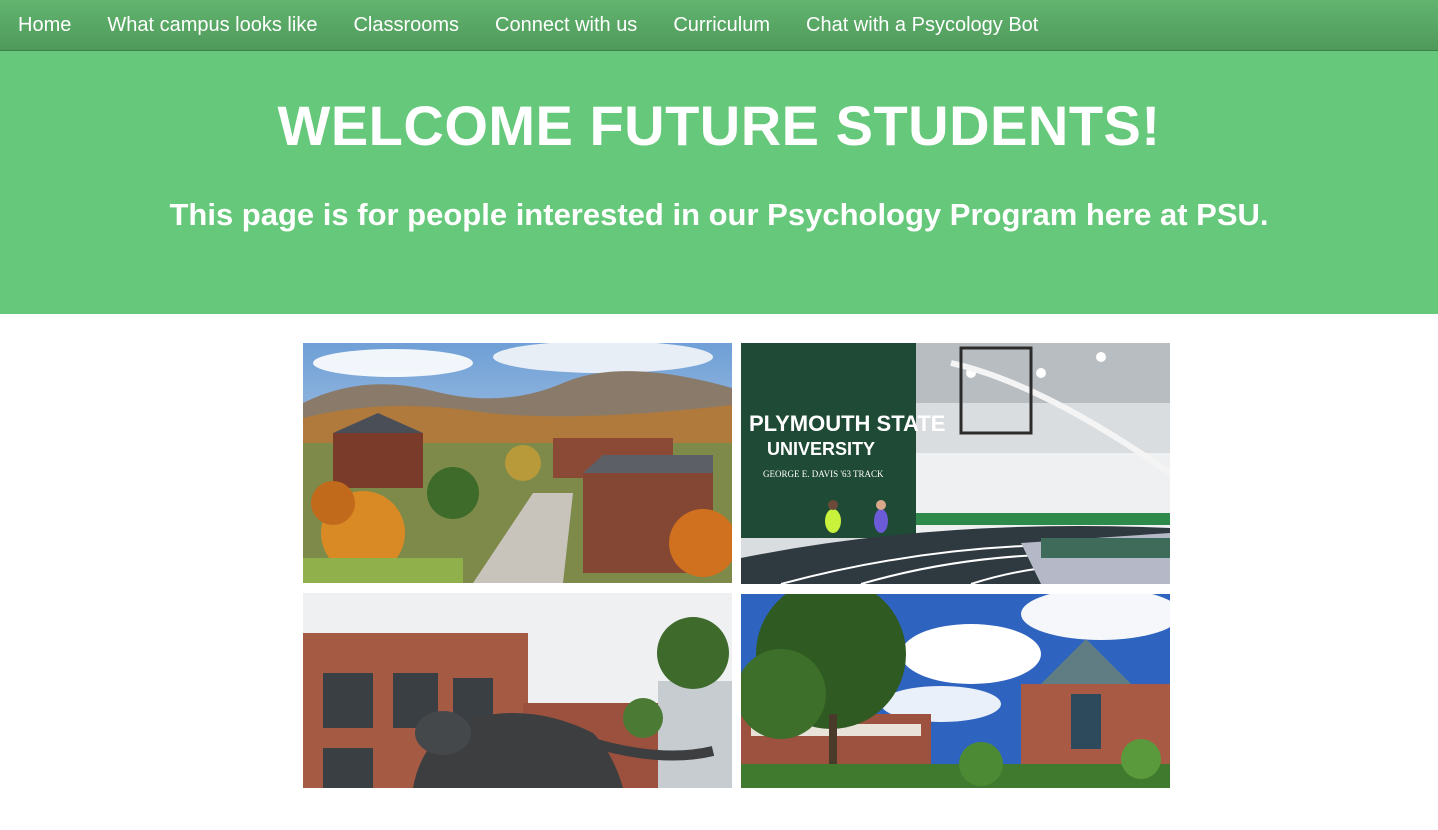 This screenshot has width=1438, height=830. Describe the element at coordinates (821, 449) in the screenshot. I see `track-sign-line2: UNIVERSITY` at that location.